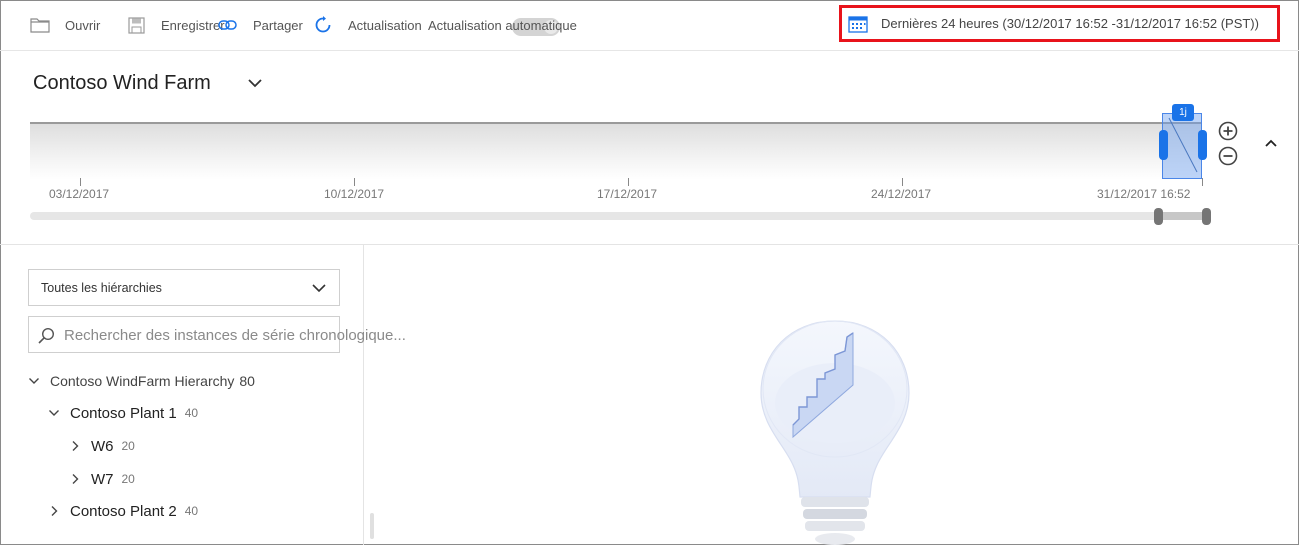 The image size is (1299, 545). Describe the element at coordinates (323, 24) in the screenshot. I see `refresh-icon` at that location.